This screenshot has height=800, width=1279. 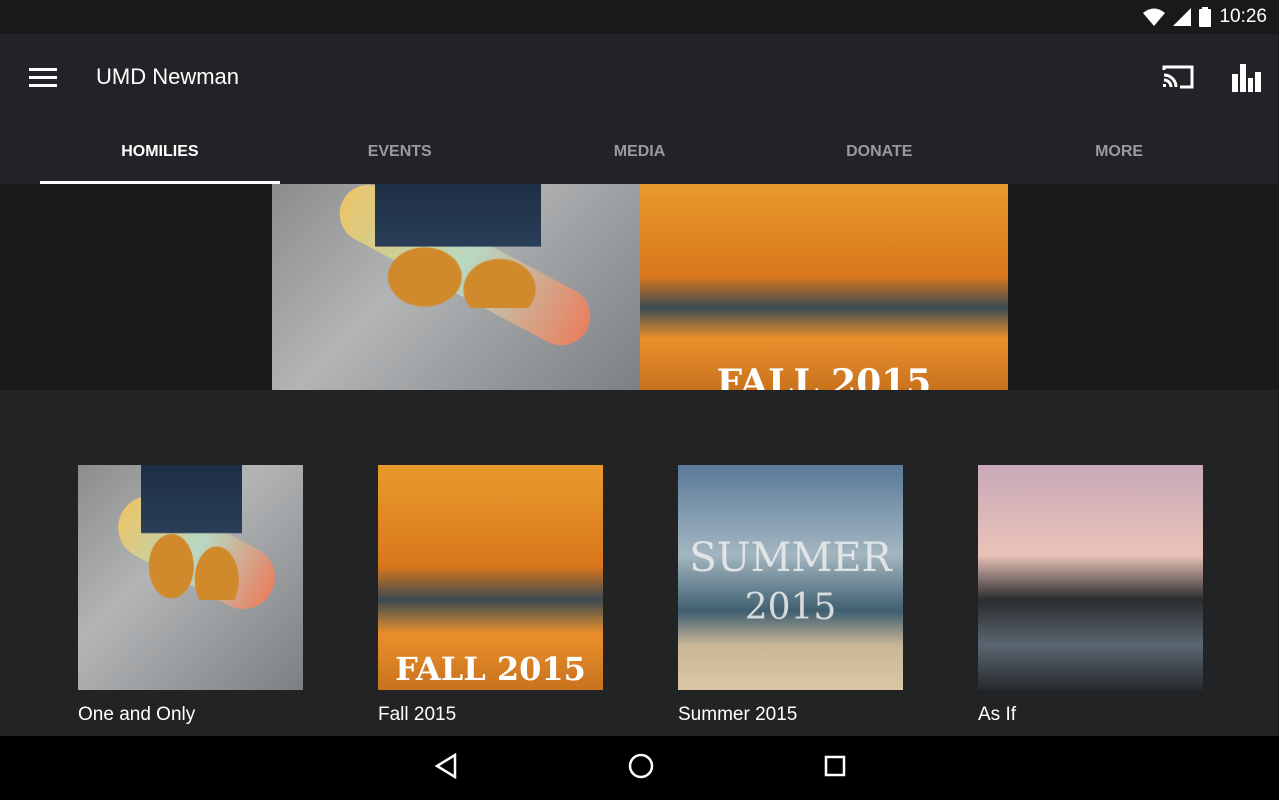 What do you see at coordinates (835, 768) in the screenshot?
I see `recents-icon` at bounding box center [835, 768].